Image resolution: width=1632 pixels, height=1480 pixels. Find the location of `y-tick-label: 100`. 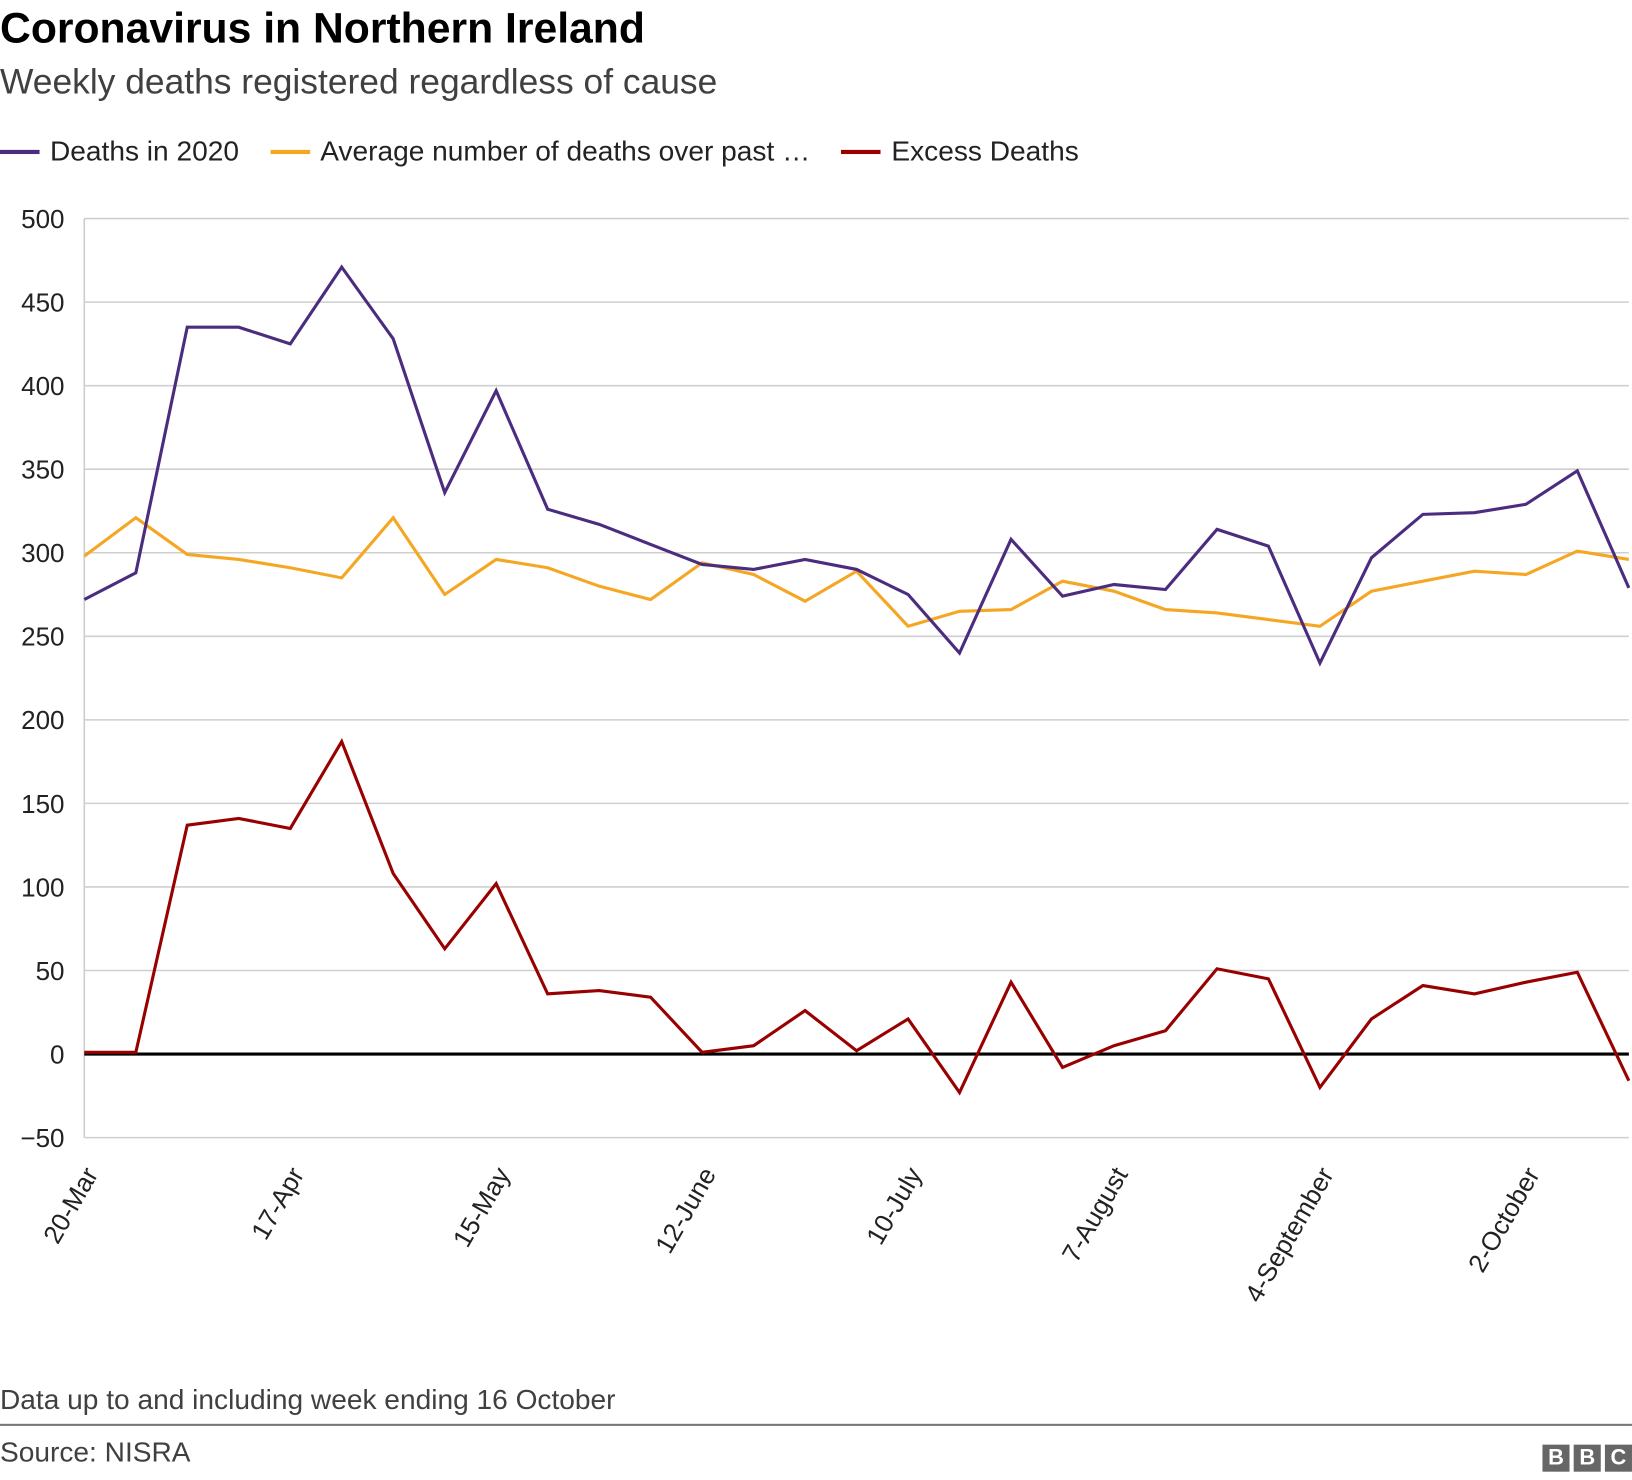

y-tick-label: 100 is located at coordinates (42, 887).